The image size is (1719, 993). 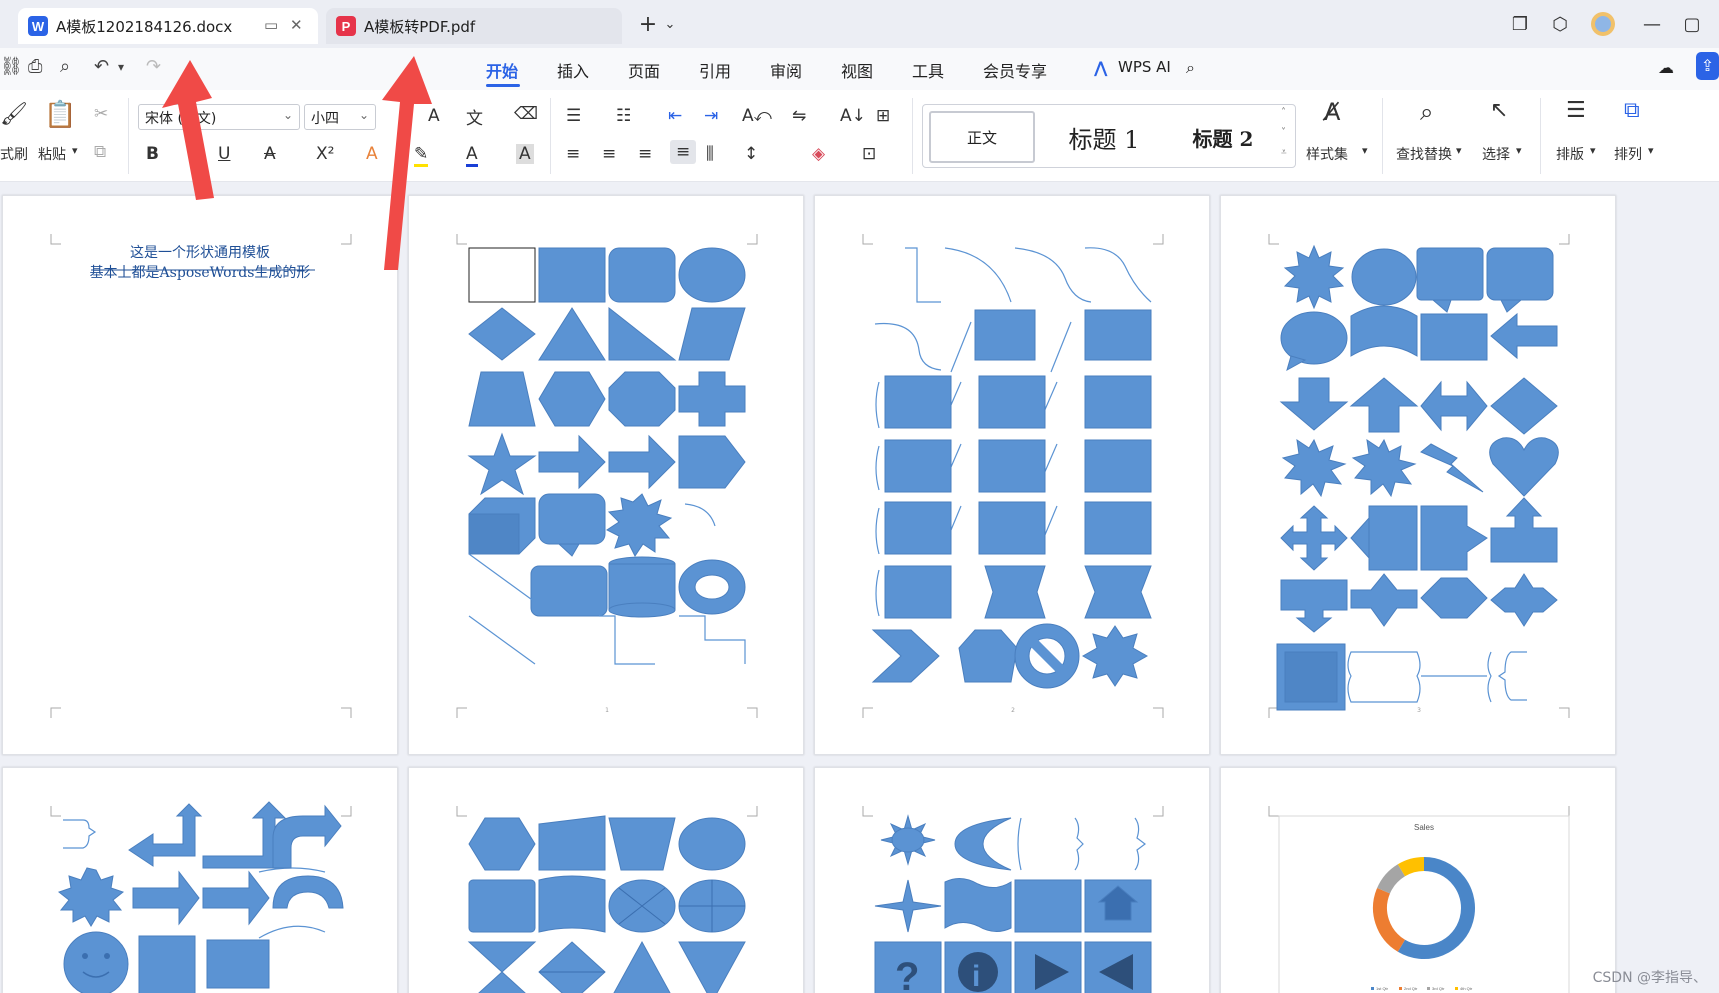 I want to click on font-name-select: 宋体 (正文) ⌄, so click(x=219, y=117).